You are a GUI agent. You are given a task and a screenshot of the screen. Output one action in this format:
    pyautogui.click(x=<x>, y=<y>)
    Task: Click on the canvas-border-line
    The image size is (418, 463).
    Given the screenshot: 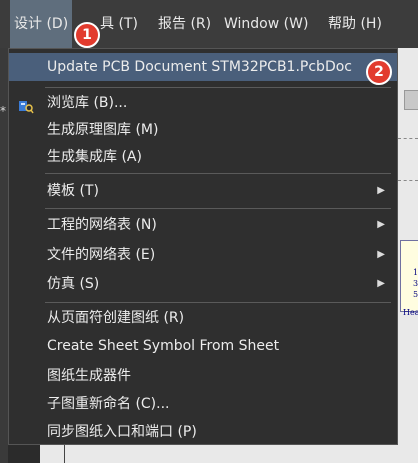 What is the action you would take?
    pyautogui.click(x=64, y=454)
    